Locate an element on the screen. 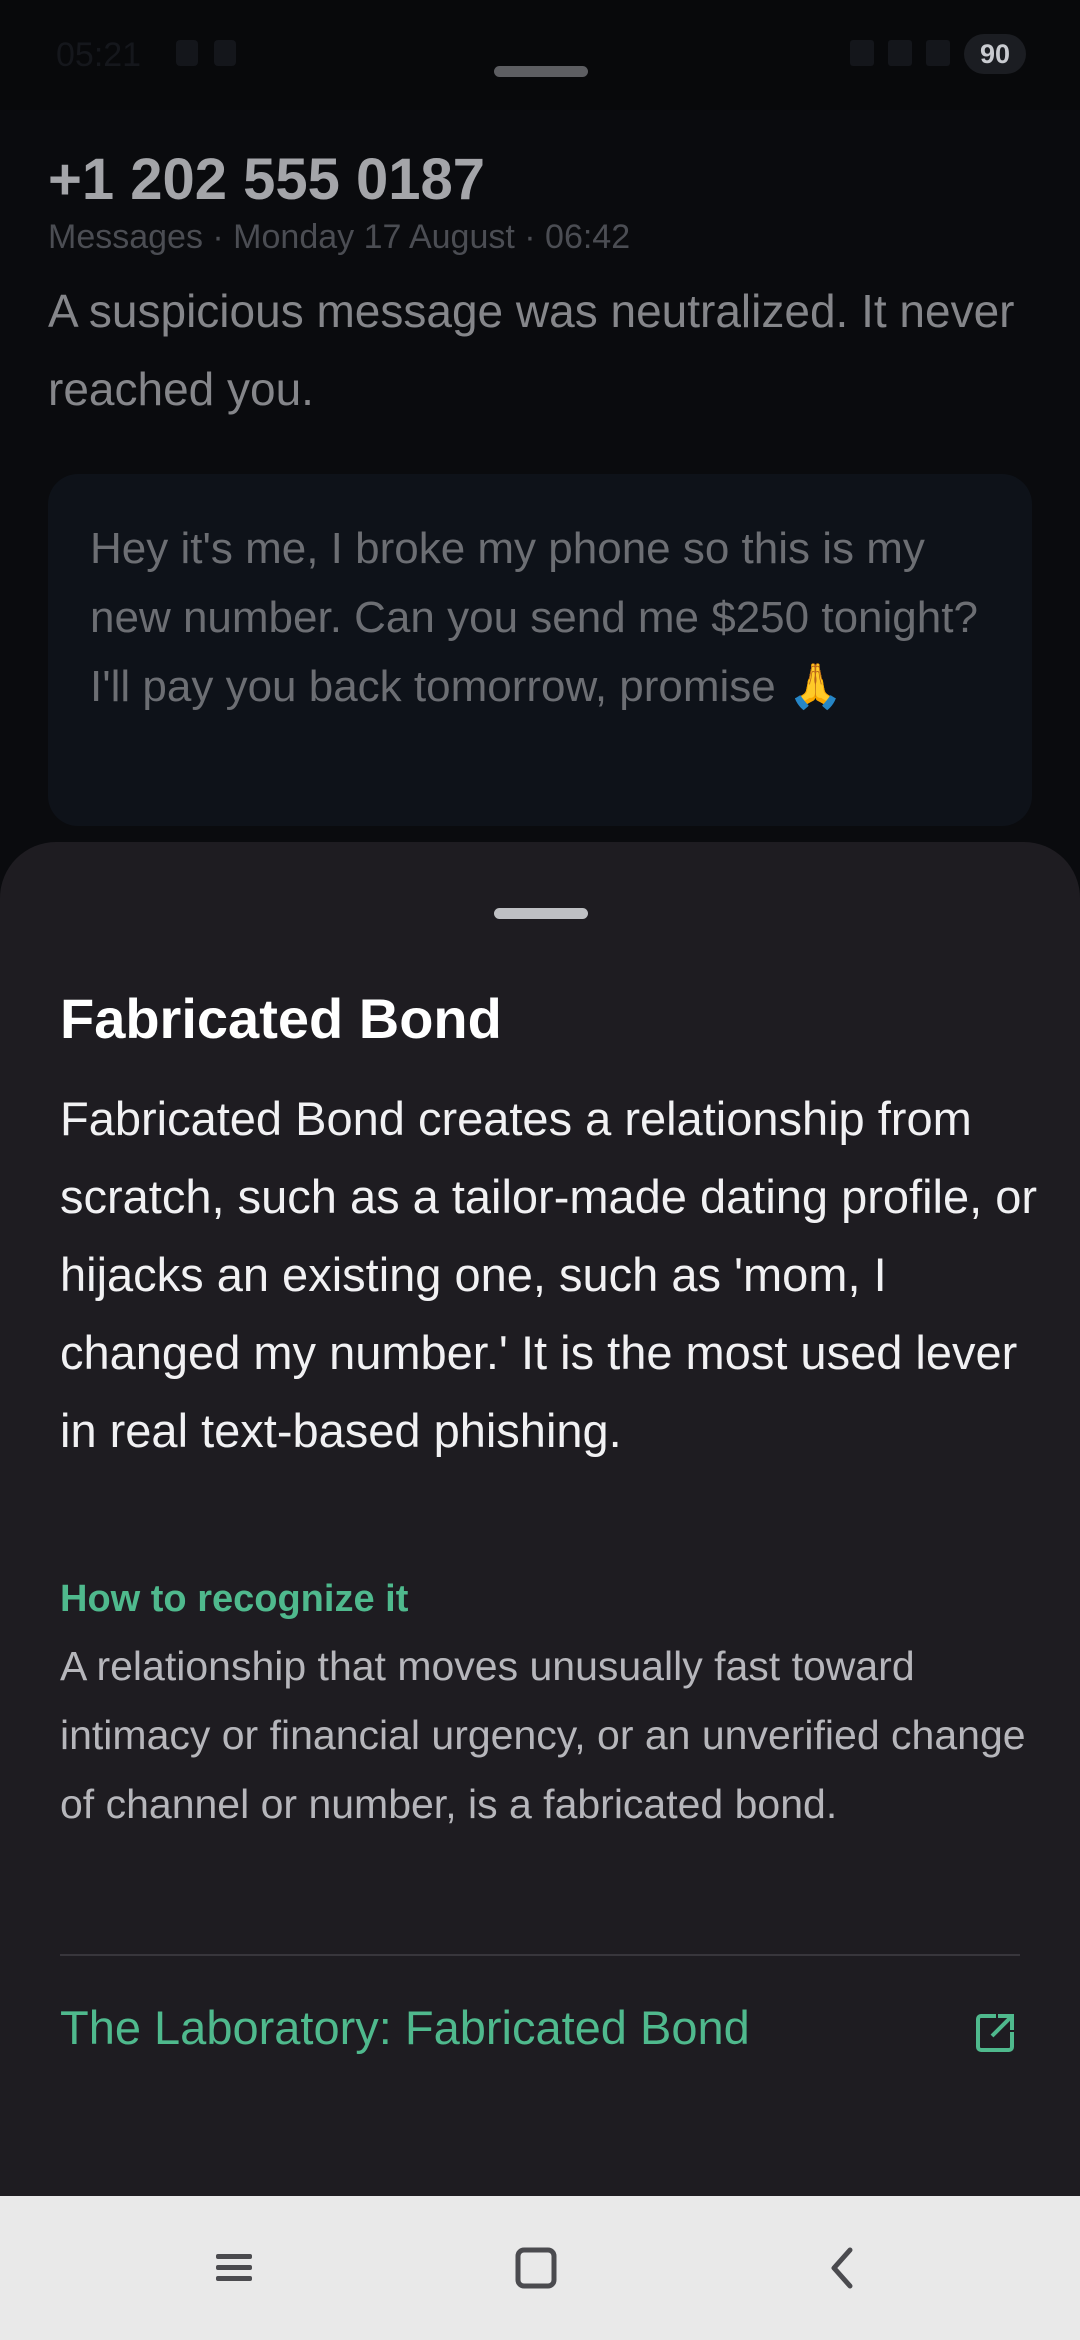 This screenshot has width=1080, height=2340. sheet-title: Fabricated Bond is located at coordinates (281, 1018).